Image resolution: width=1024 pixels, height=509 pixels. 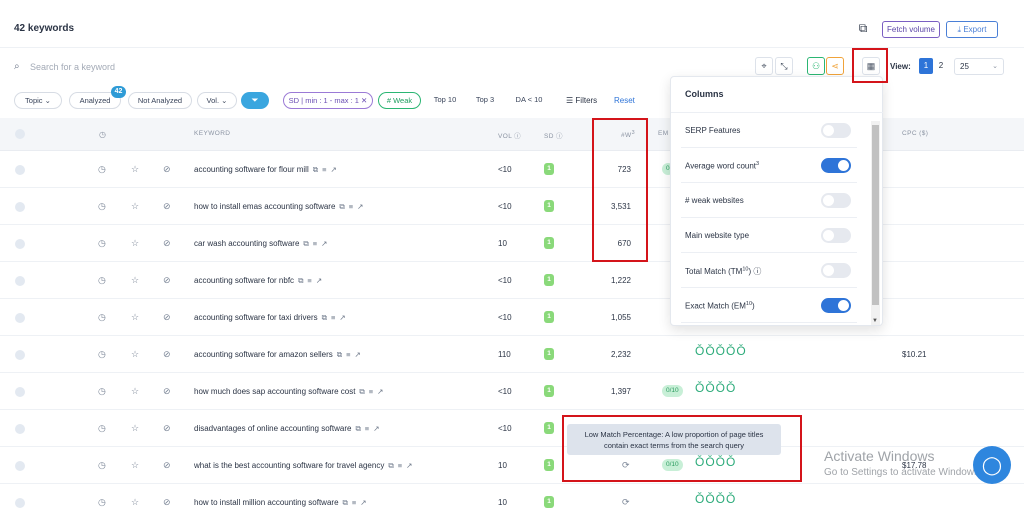 I want to click on columns-panel-scrollbar: ▼, so click(x=875, y=223).